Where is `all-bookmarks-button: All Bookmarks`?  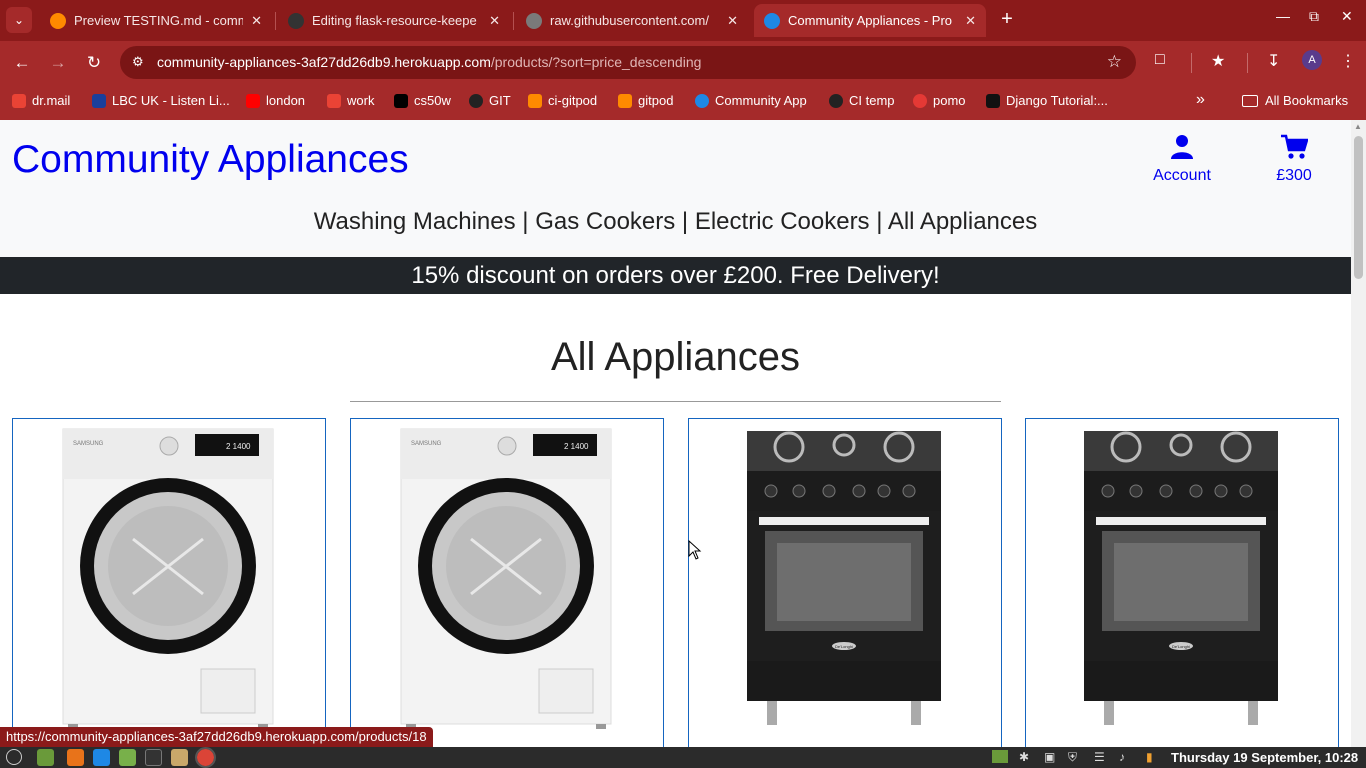 all-bookmarks-button: All Bookmarks is located at coordinates (1295, 100).